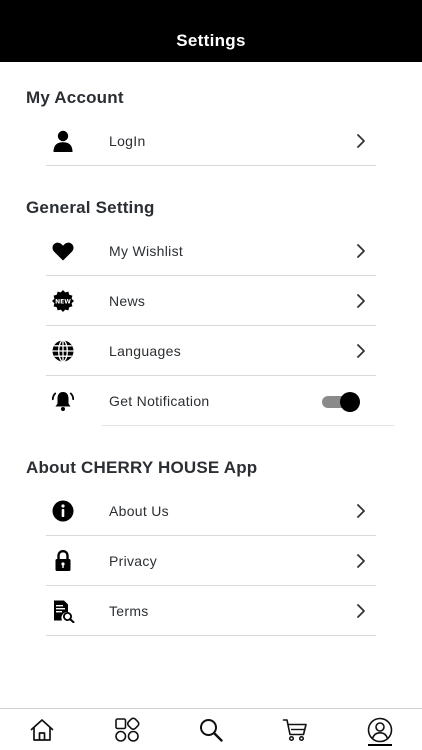 The image size is (422, 750). I want to click on settings-item-label: My Wishlist, so click(146, 250).